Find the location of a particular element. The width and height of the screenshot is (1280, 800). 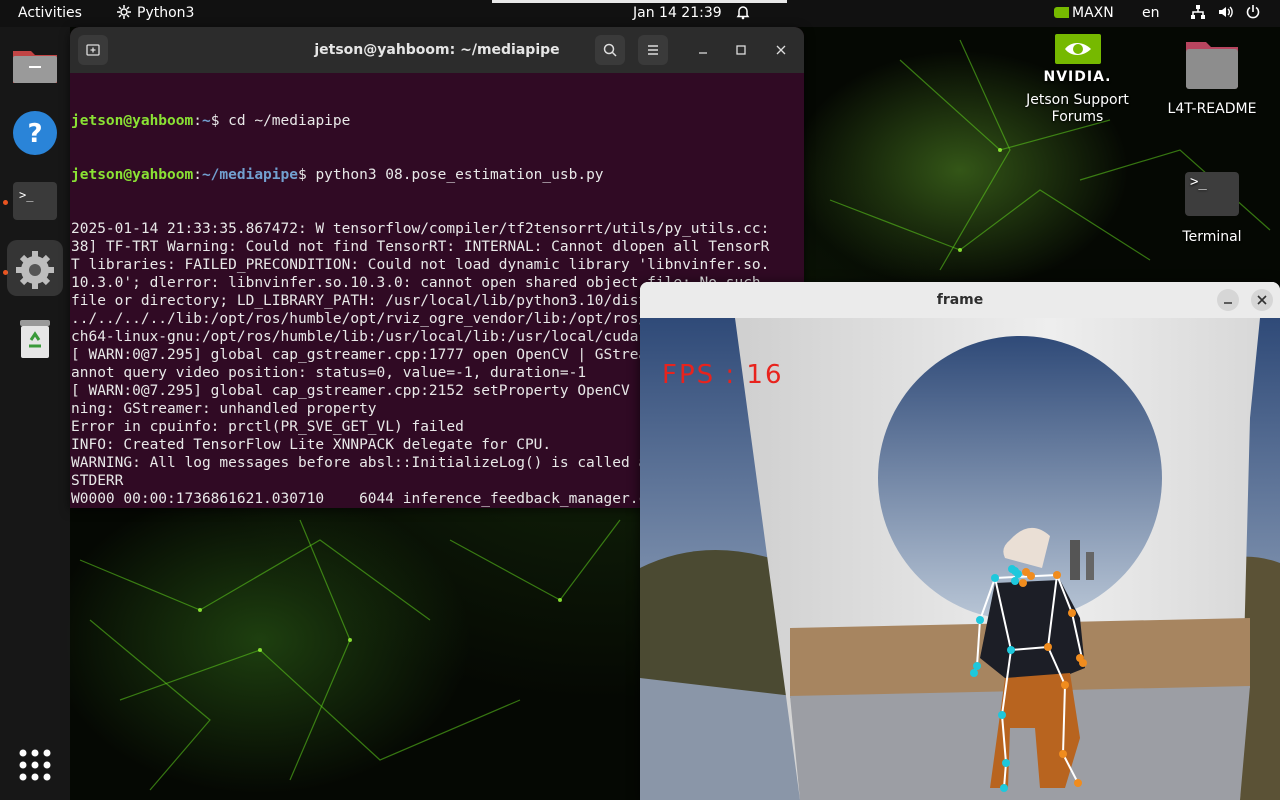

hamburger-menu-button is located at coordinates (653, 50).